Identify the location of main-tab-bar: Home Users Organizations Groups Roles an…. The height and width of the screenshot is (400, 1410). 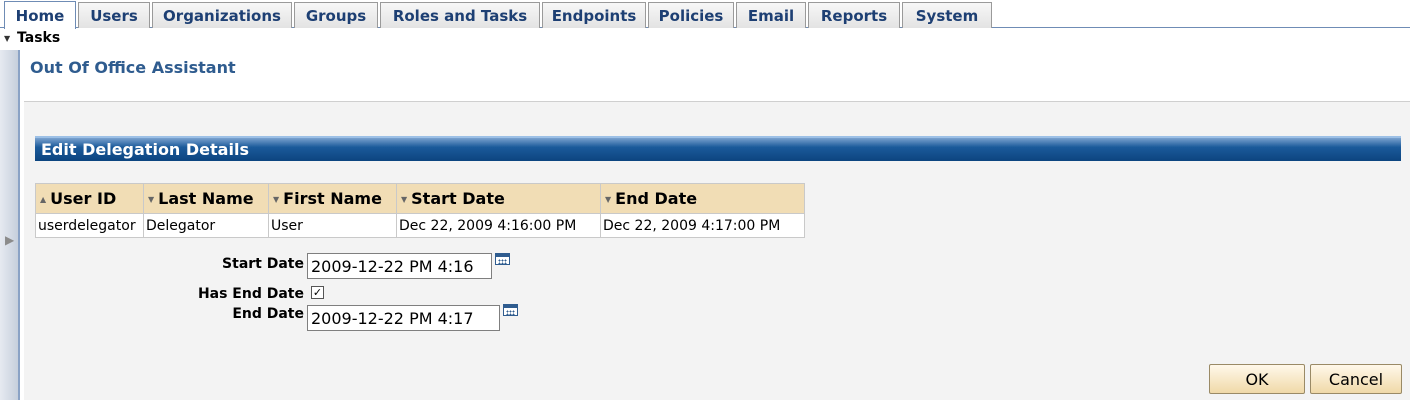
(705, 14).